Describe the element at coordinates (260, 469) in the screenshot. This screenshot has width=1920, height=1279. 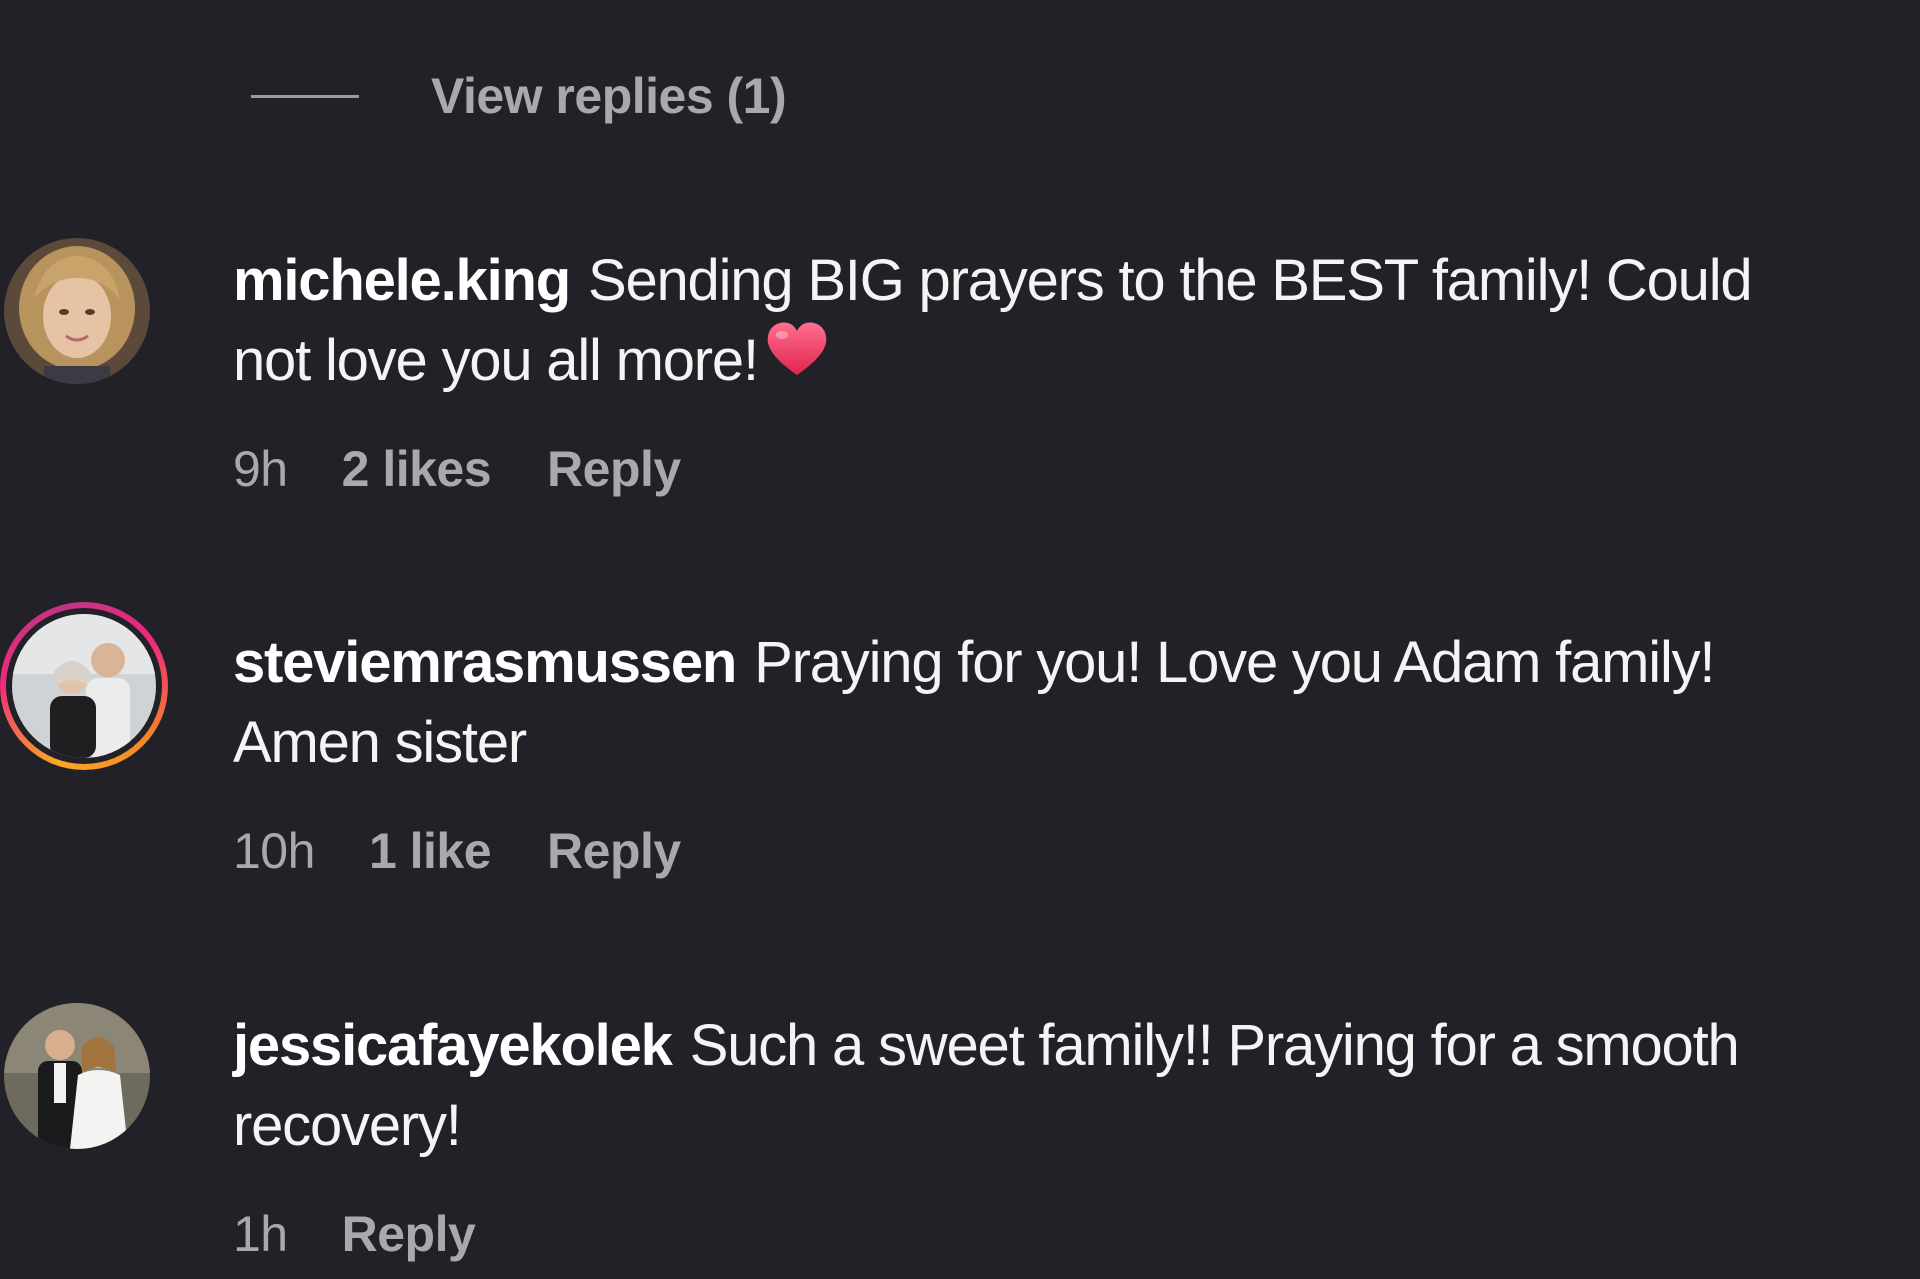
I see `comment-timestamp: 9h` at that location.